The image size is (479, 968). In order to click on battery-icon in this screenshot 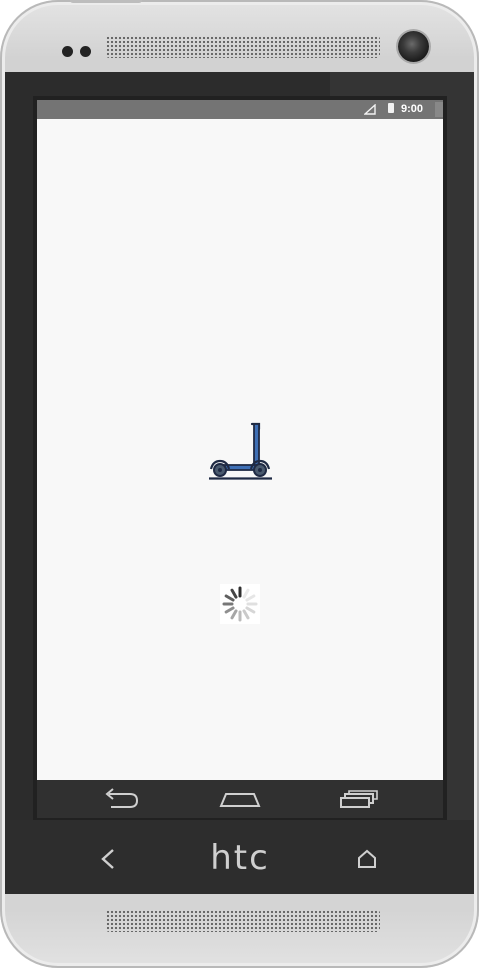, I will do `click(391, 108)`.